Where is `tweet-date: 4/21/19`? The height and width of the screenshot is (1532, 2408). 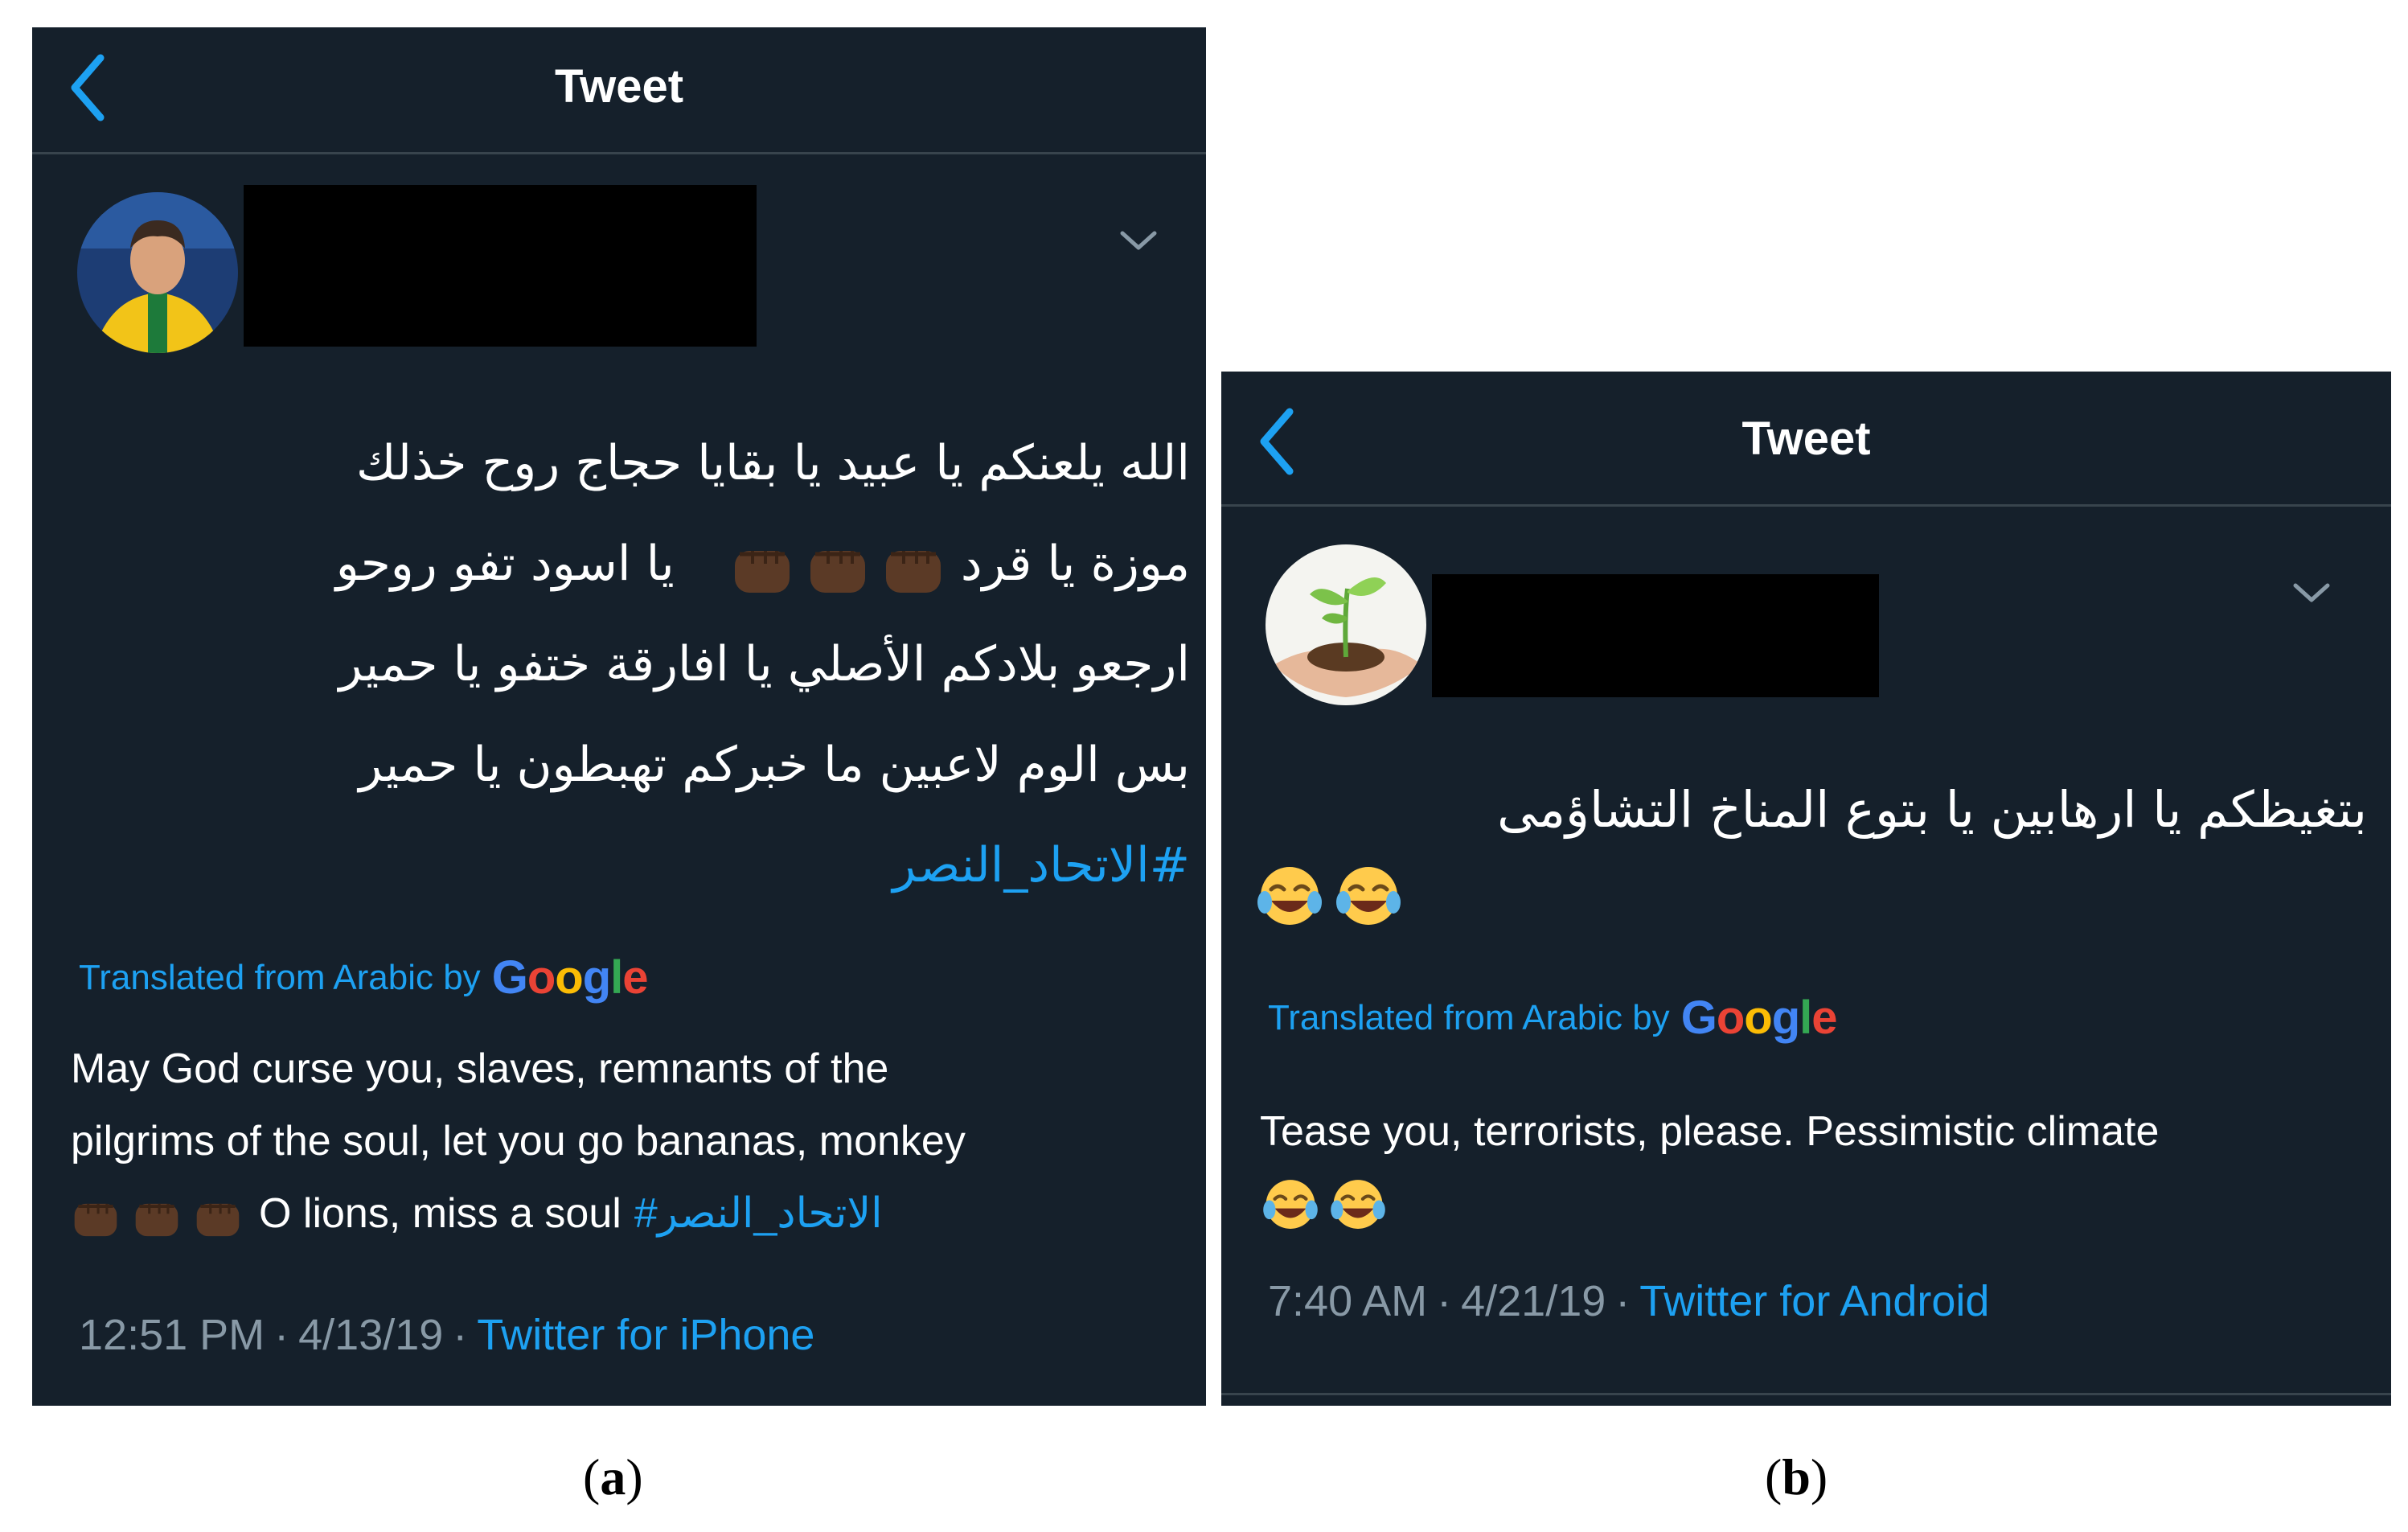 tweet-date: 4/21/19 is located at coordinates (1533, 1301).